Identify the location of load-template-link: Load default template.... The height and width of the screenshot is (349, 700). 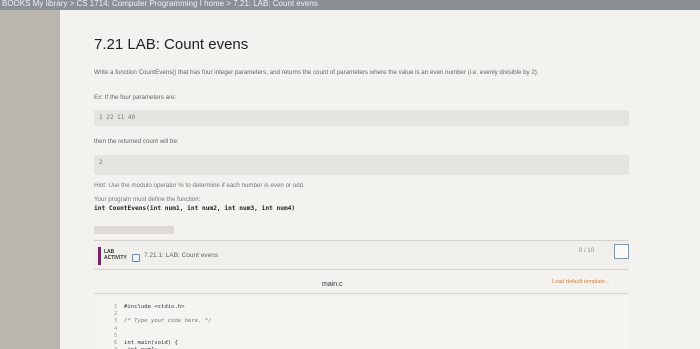
(580, 282).